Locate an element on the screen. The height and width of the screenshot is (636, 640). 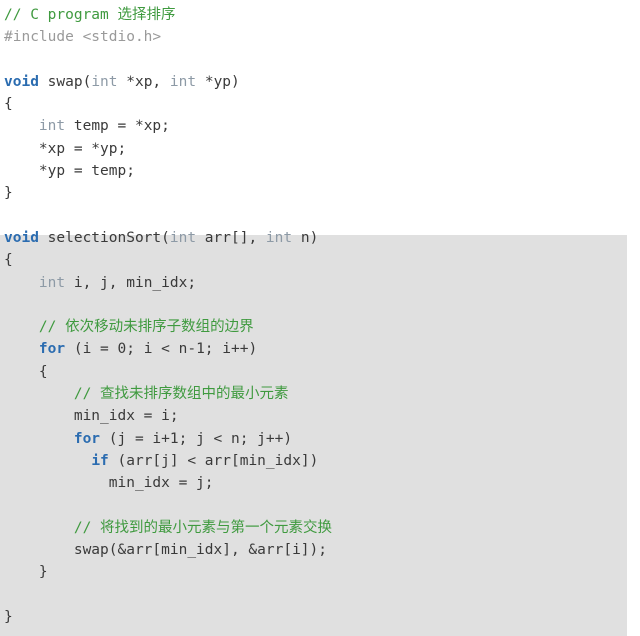
code-token: // 将找到的最小元素与第一个元素交换 is located at coordinates (203, 527).